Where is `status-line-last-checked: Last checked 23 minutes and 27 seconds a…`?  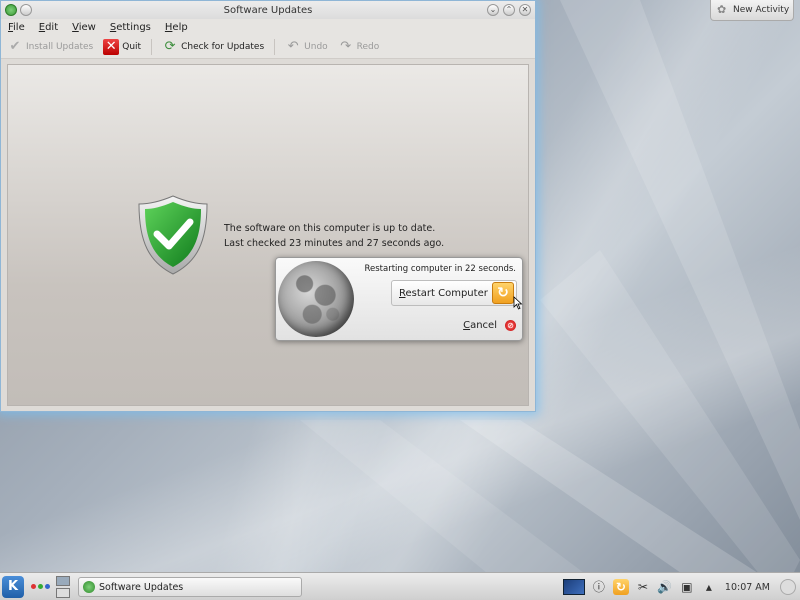 status-line-last-checked: Last checked 23 minutes and 27 seconds a… is located at coordinates (334, 243).